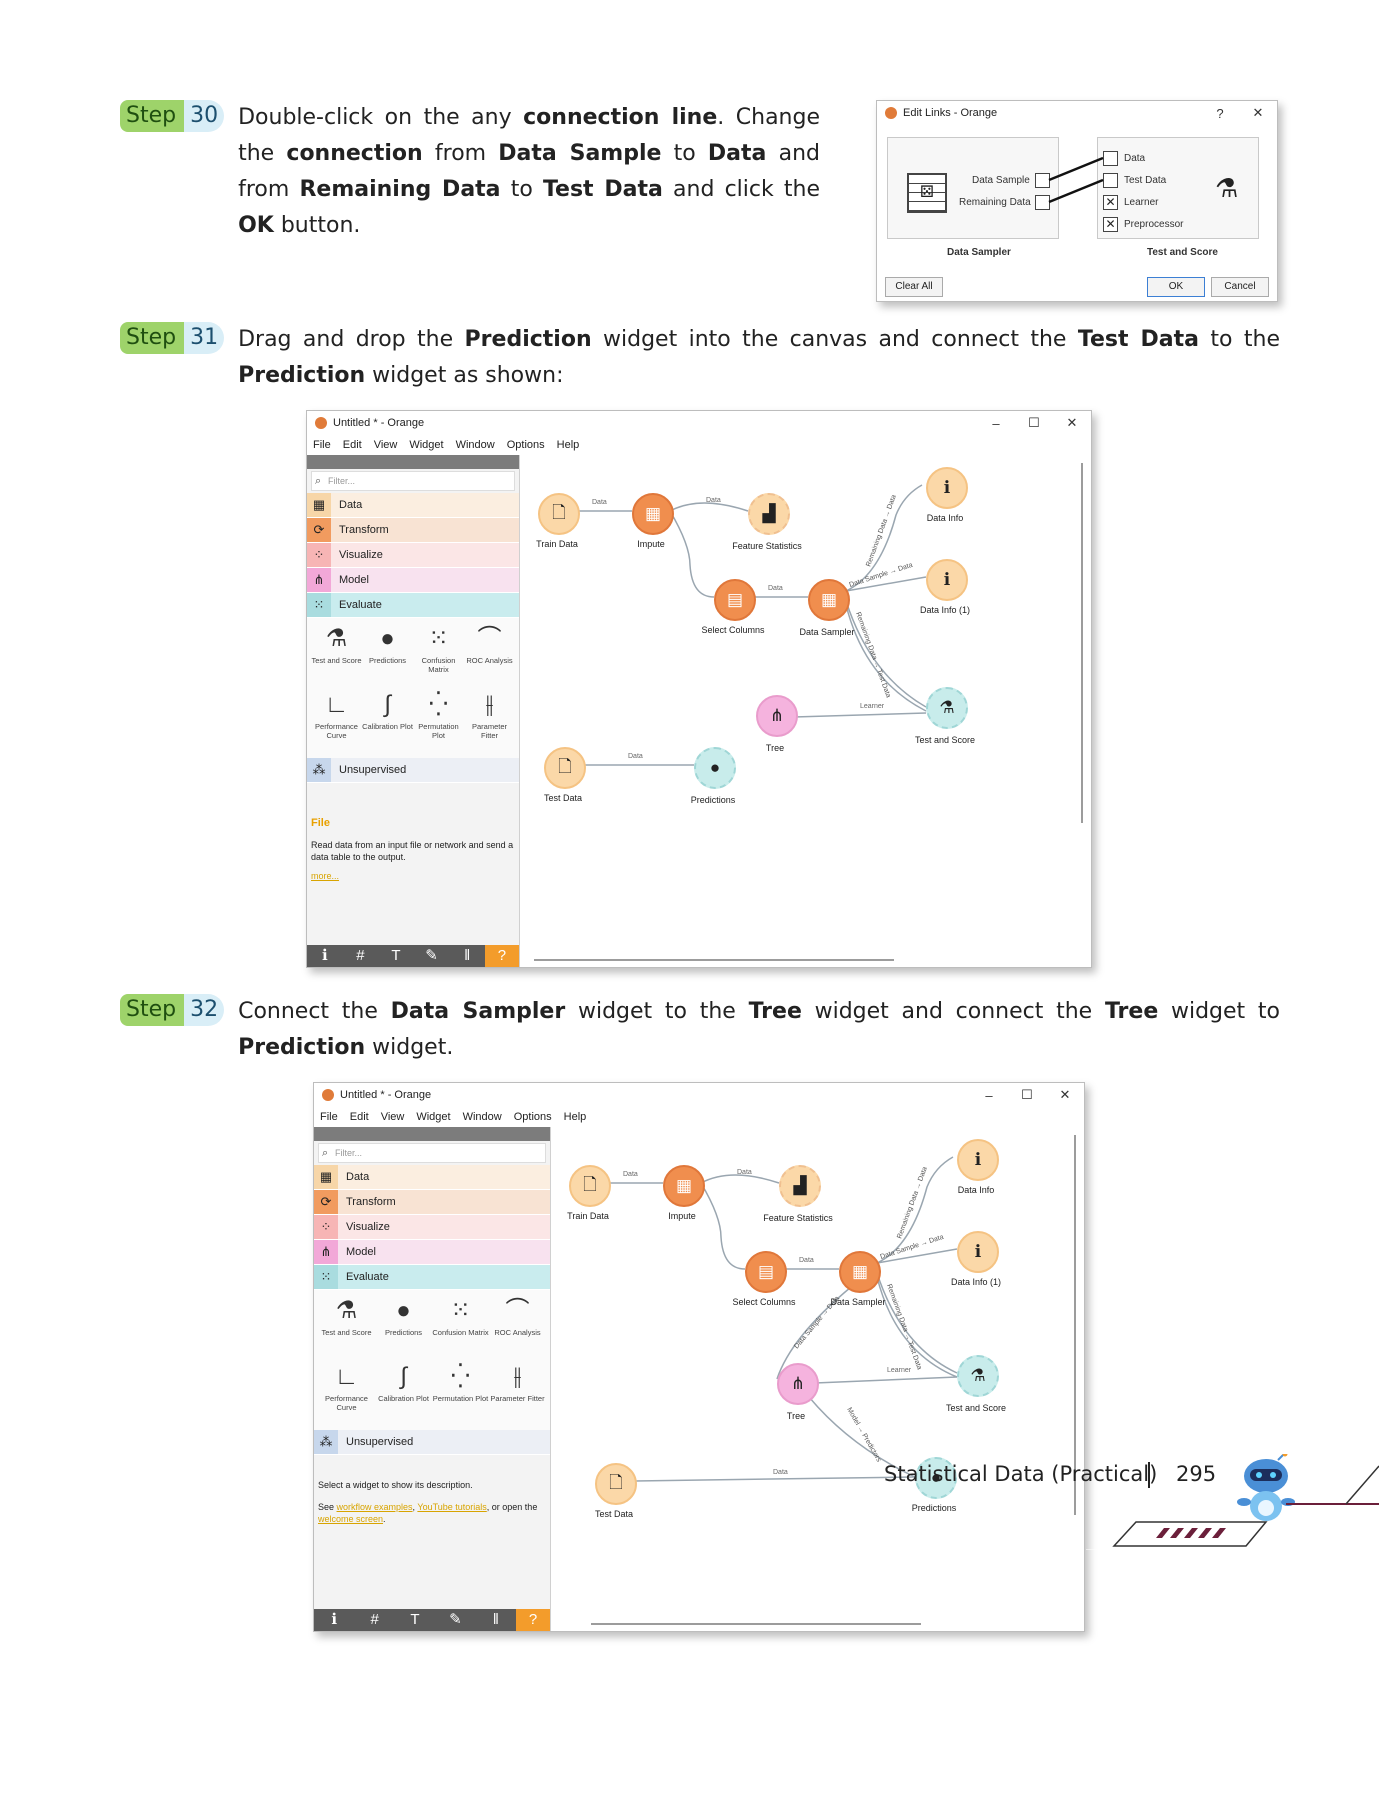 Image resolution: width=1379 pixels, height=1800 pixels. What do you see at coordinates (651, 544) in the screenshot?
I see `label-impute: Impute` at bounding box center [651, 544].